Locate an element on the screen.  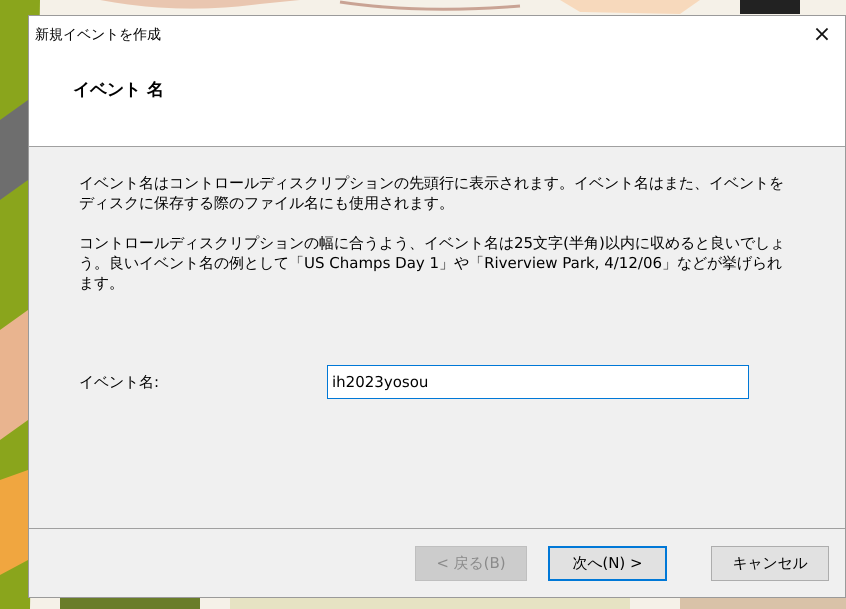
window-title: 新規イベントを作成 is located at coordinates (98, 35).